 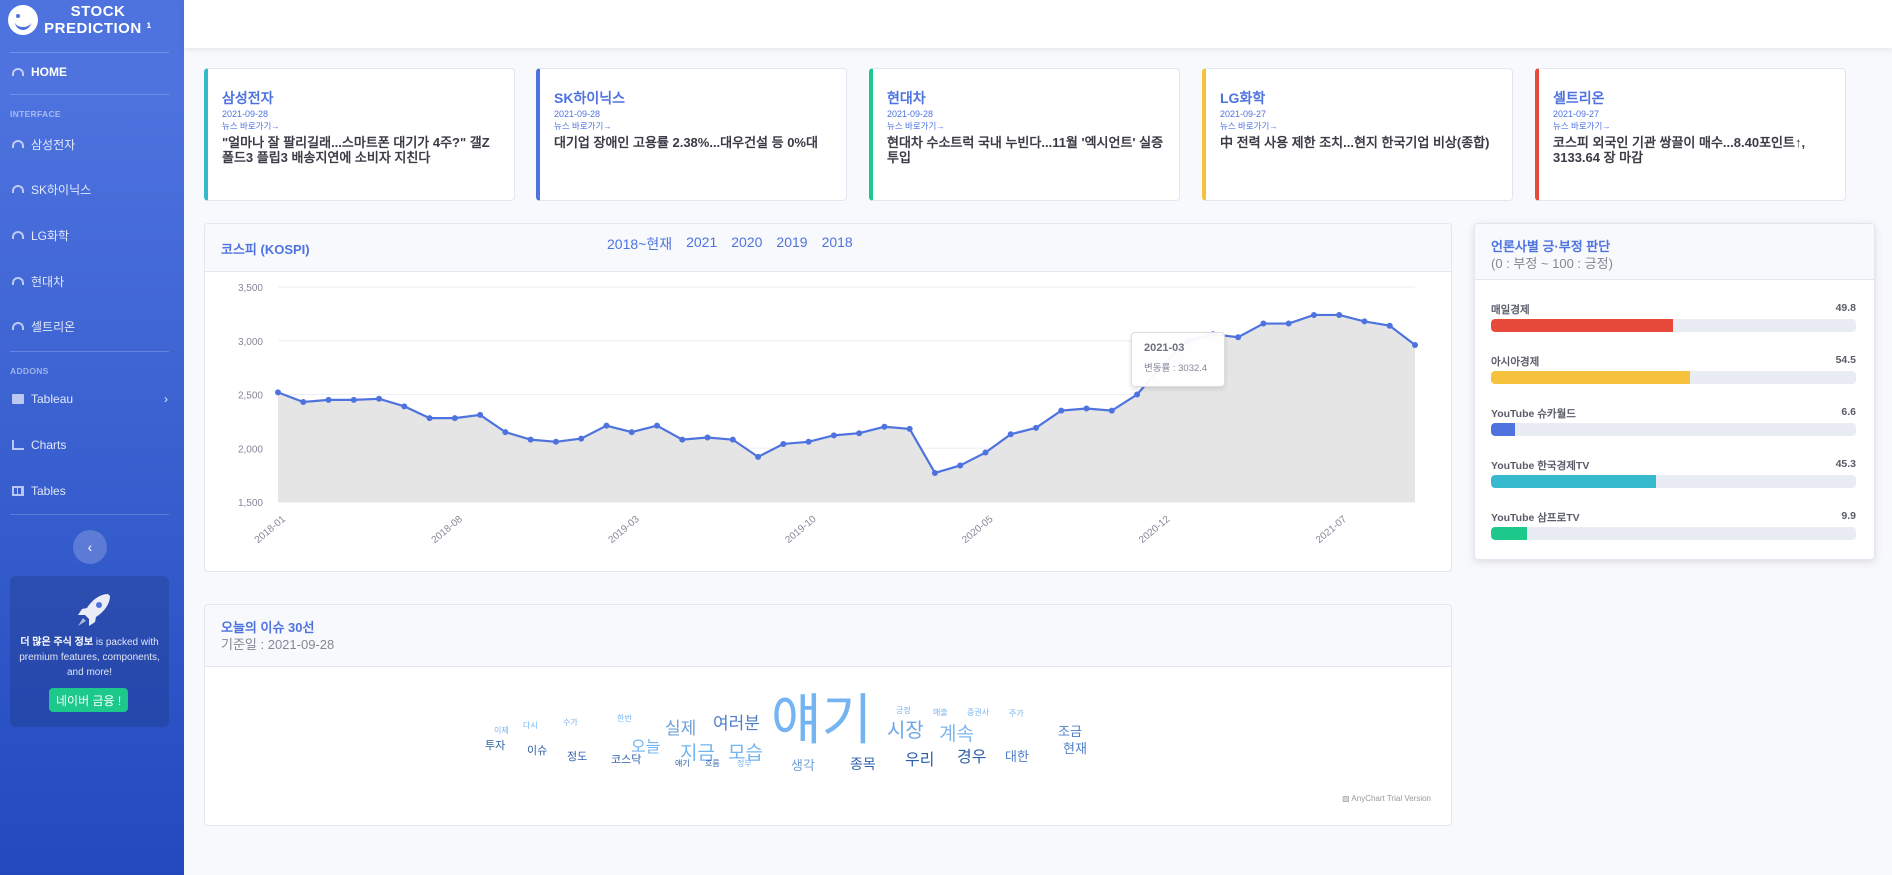 I want to click on tab-2018: 2018, so click(x=837, y=244).